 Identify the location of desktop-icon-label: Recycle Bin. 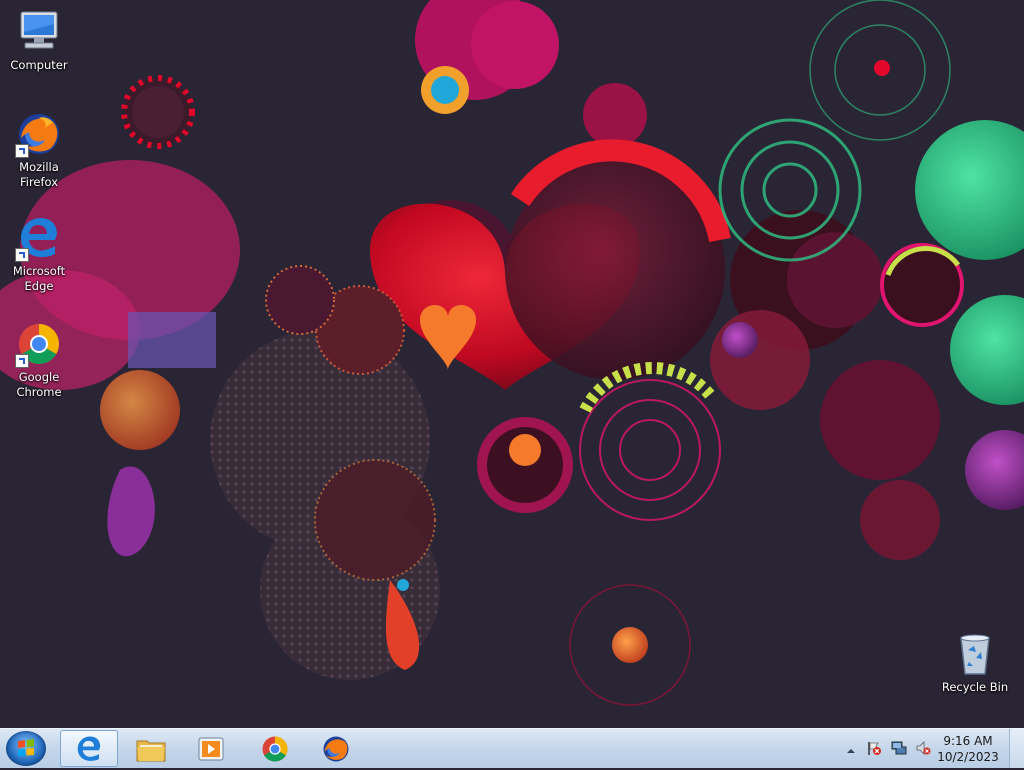
(975, 687).